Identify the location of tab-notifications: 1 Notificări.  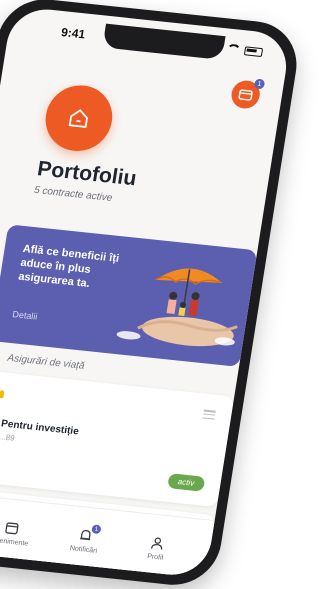
(85, 540).